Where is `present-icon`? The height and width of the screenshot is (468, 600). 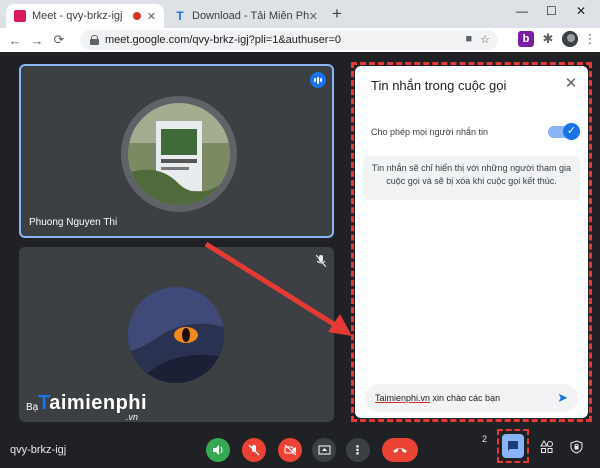
present-icon is located at coordinates (324, 450).